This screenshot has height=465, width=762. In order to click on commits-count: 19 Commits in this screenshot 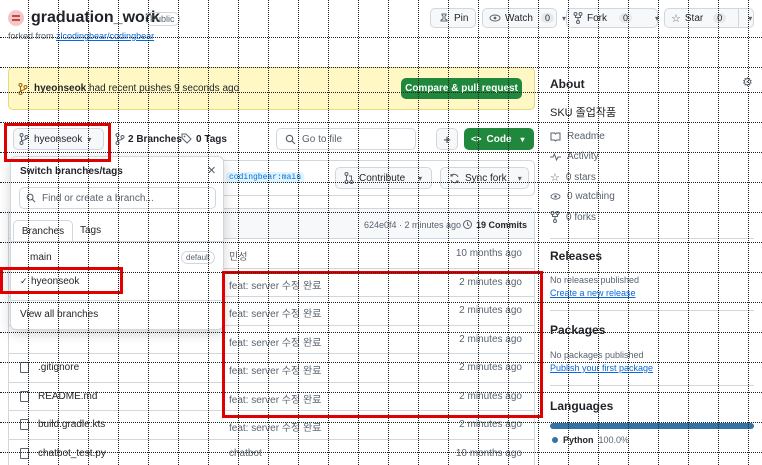, I will do `click(502, 224)`.